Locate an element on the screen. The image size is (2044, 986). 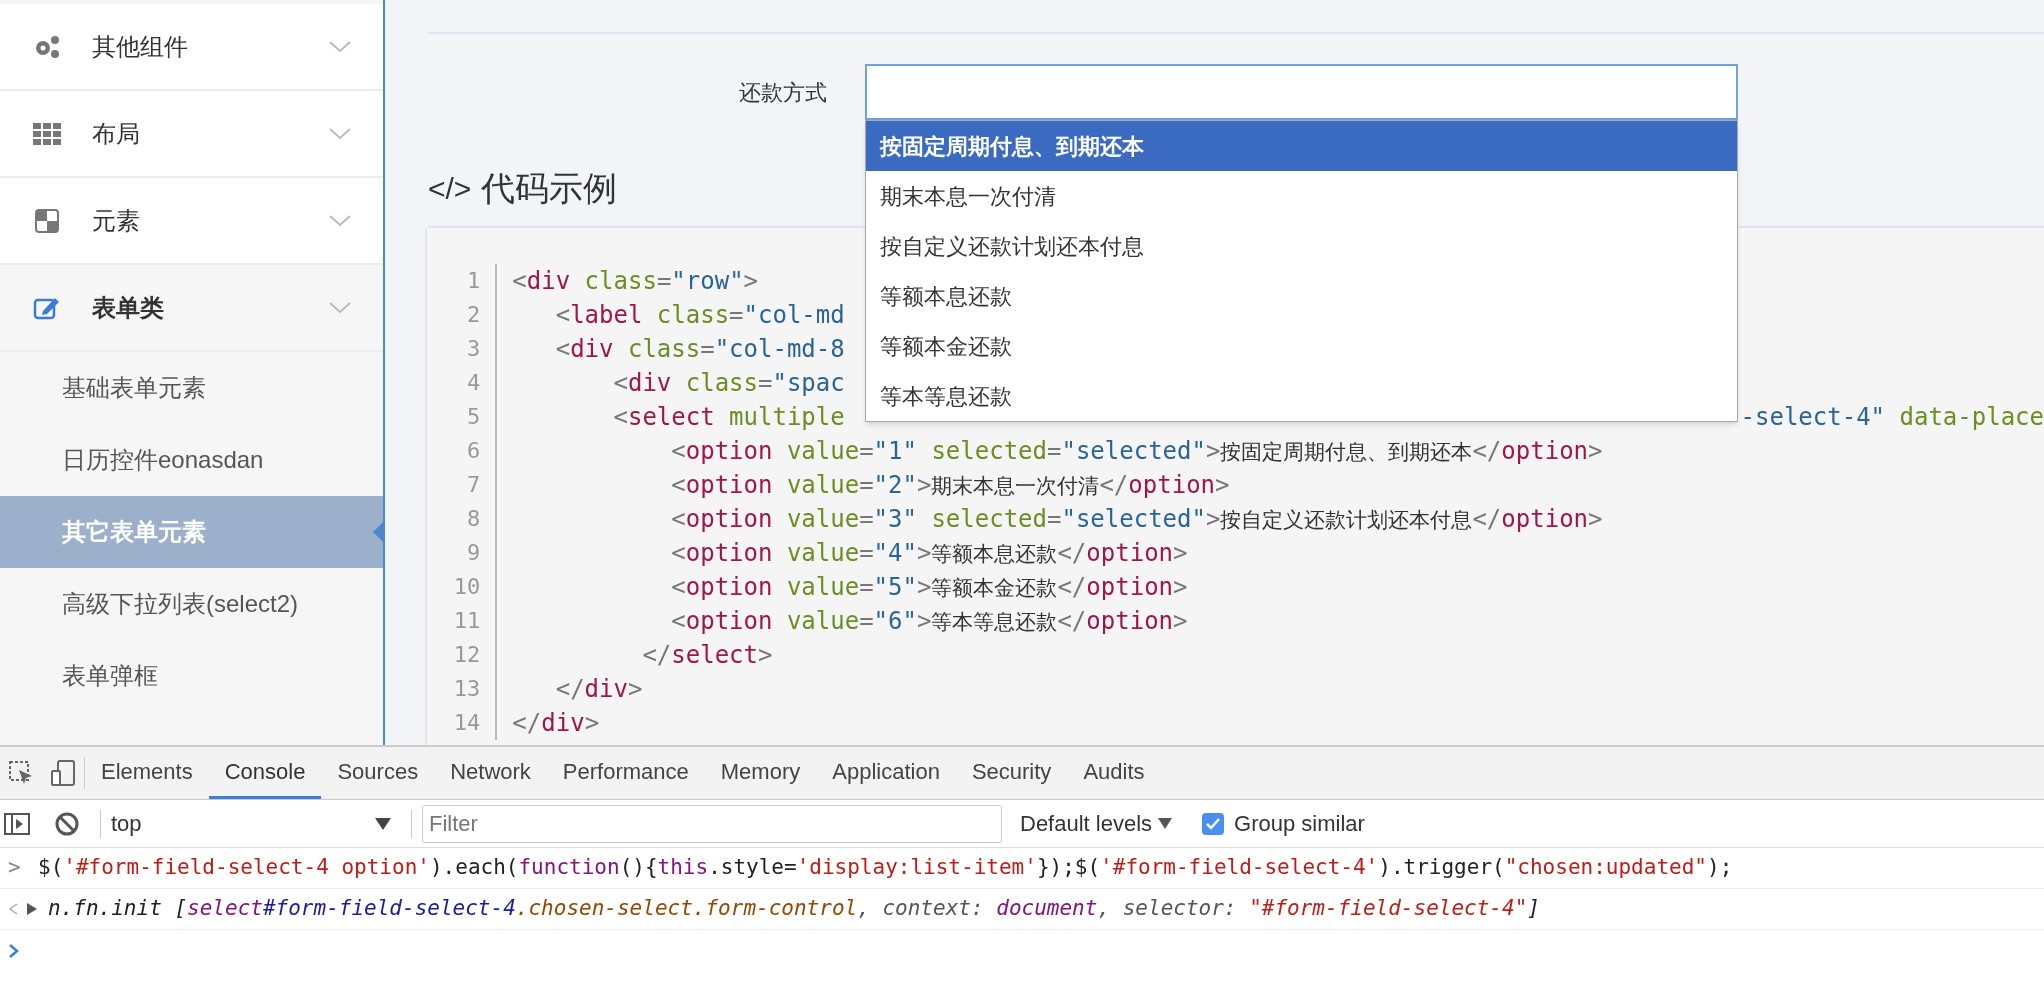
code-line: <div class="spac is located at coordinates (728, 383).